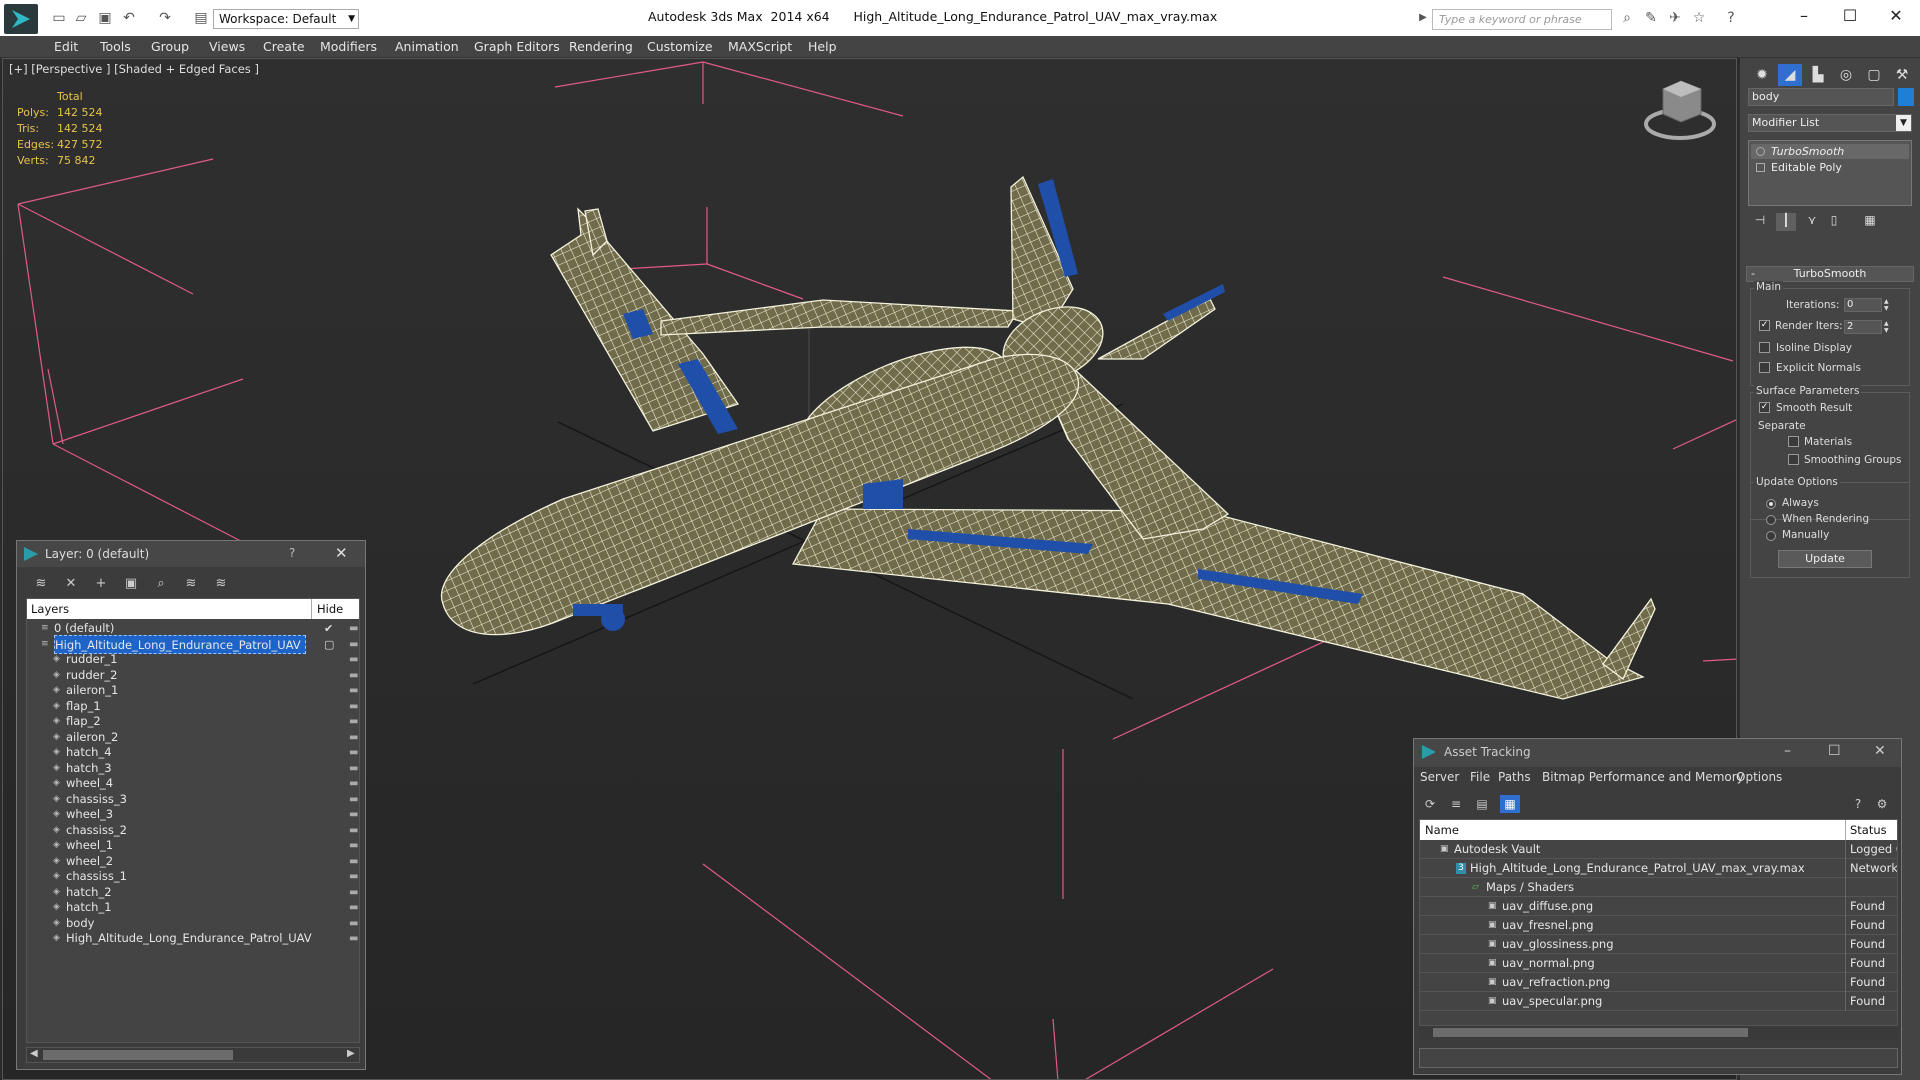  What do you see at coordinates (1657, 753) in the screenshot?
I see `asset-dialog-titlebar: Asset Tracking – ☐ ✕` at bounding box center [1657, 753].